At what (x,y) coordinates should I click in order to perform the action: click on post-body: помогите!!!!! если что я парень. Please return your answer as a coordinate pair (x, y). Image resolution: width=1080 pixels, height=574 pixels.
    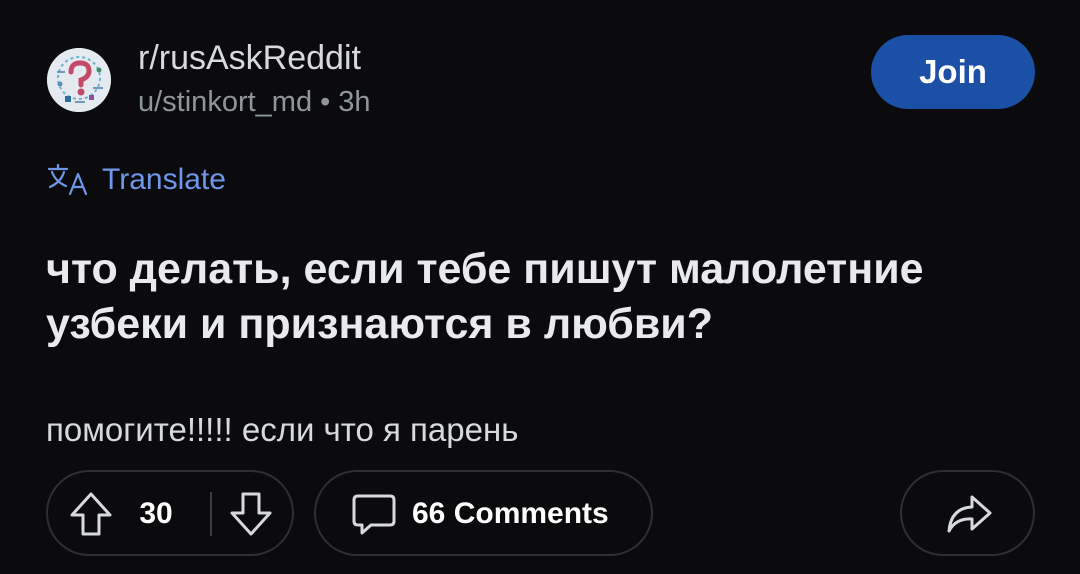
    Looking at the image, I should click on (282, 429).